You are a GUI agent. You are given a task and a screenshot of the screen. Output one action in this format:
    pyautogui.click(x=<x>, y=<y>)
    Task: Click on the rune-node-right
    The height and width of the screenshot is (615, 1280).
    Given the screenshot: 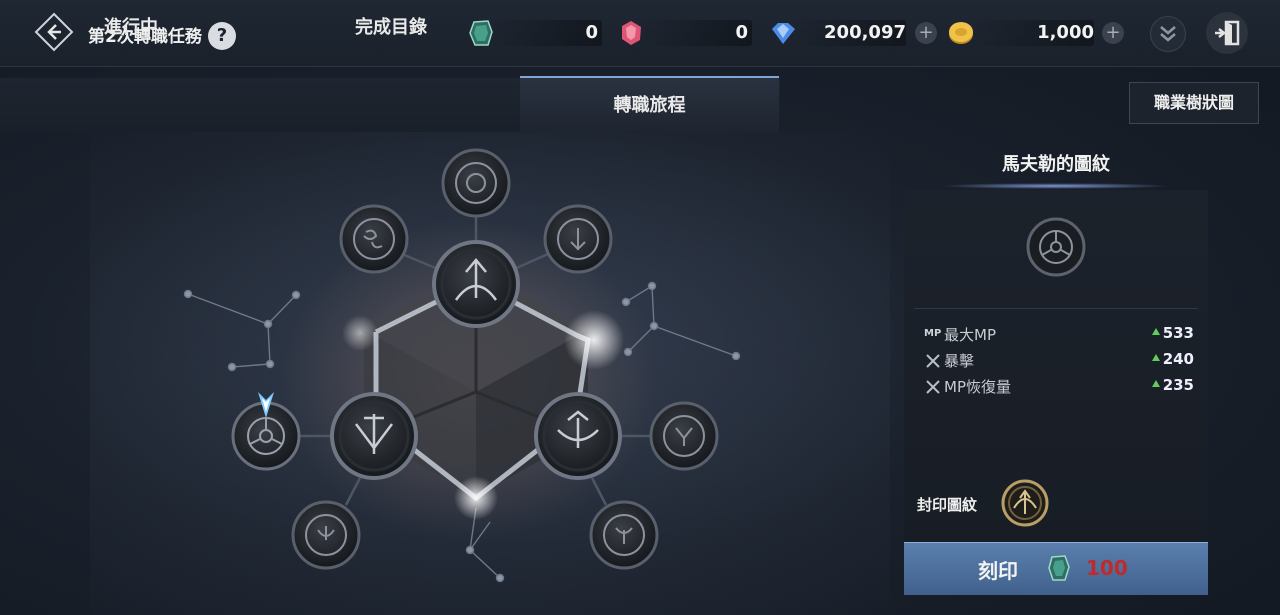 What is the action you would take?
    pyautogui.click(x=684, y=436)
    